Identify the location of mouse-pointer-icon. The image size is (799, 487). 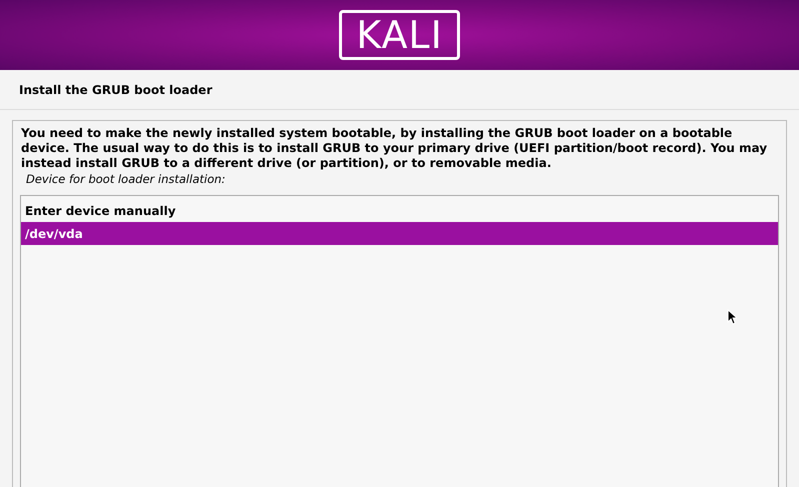
(732, 317).